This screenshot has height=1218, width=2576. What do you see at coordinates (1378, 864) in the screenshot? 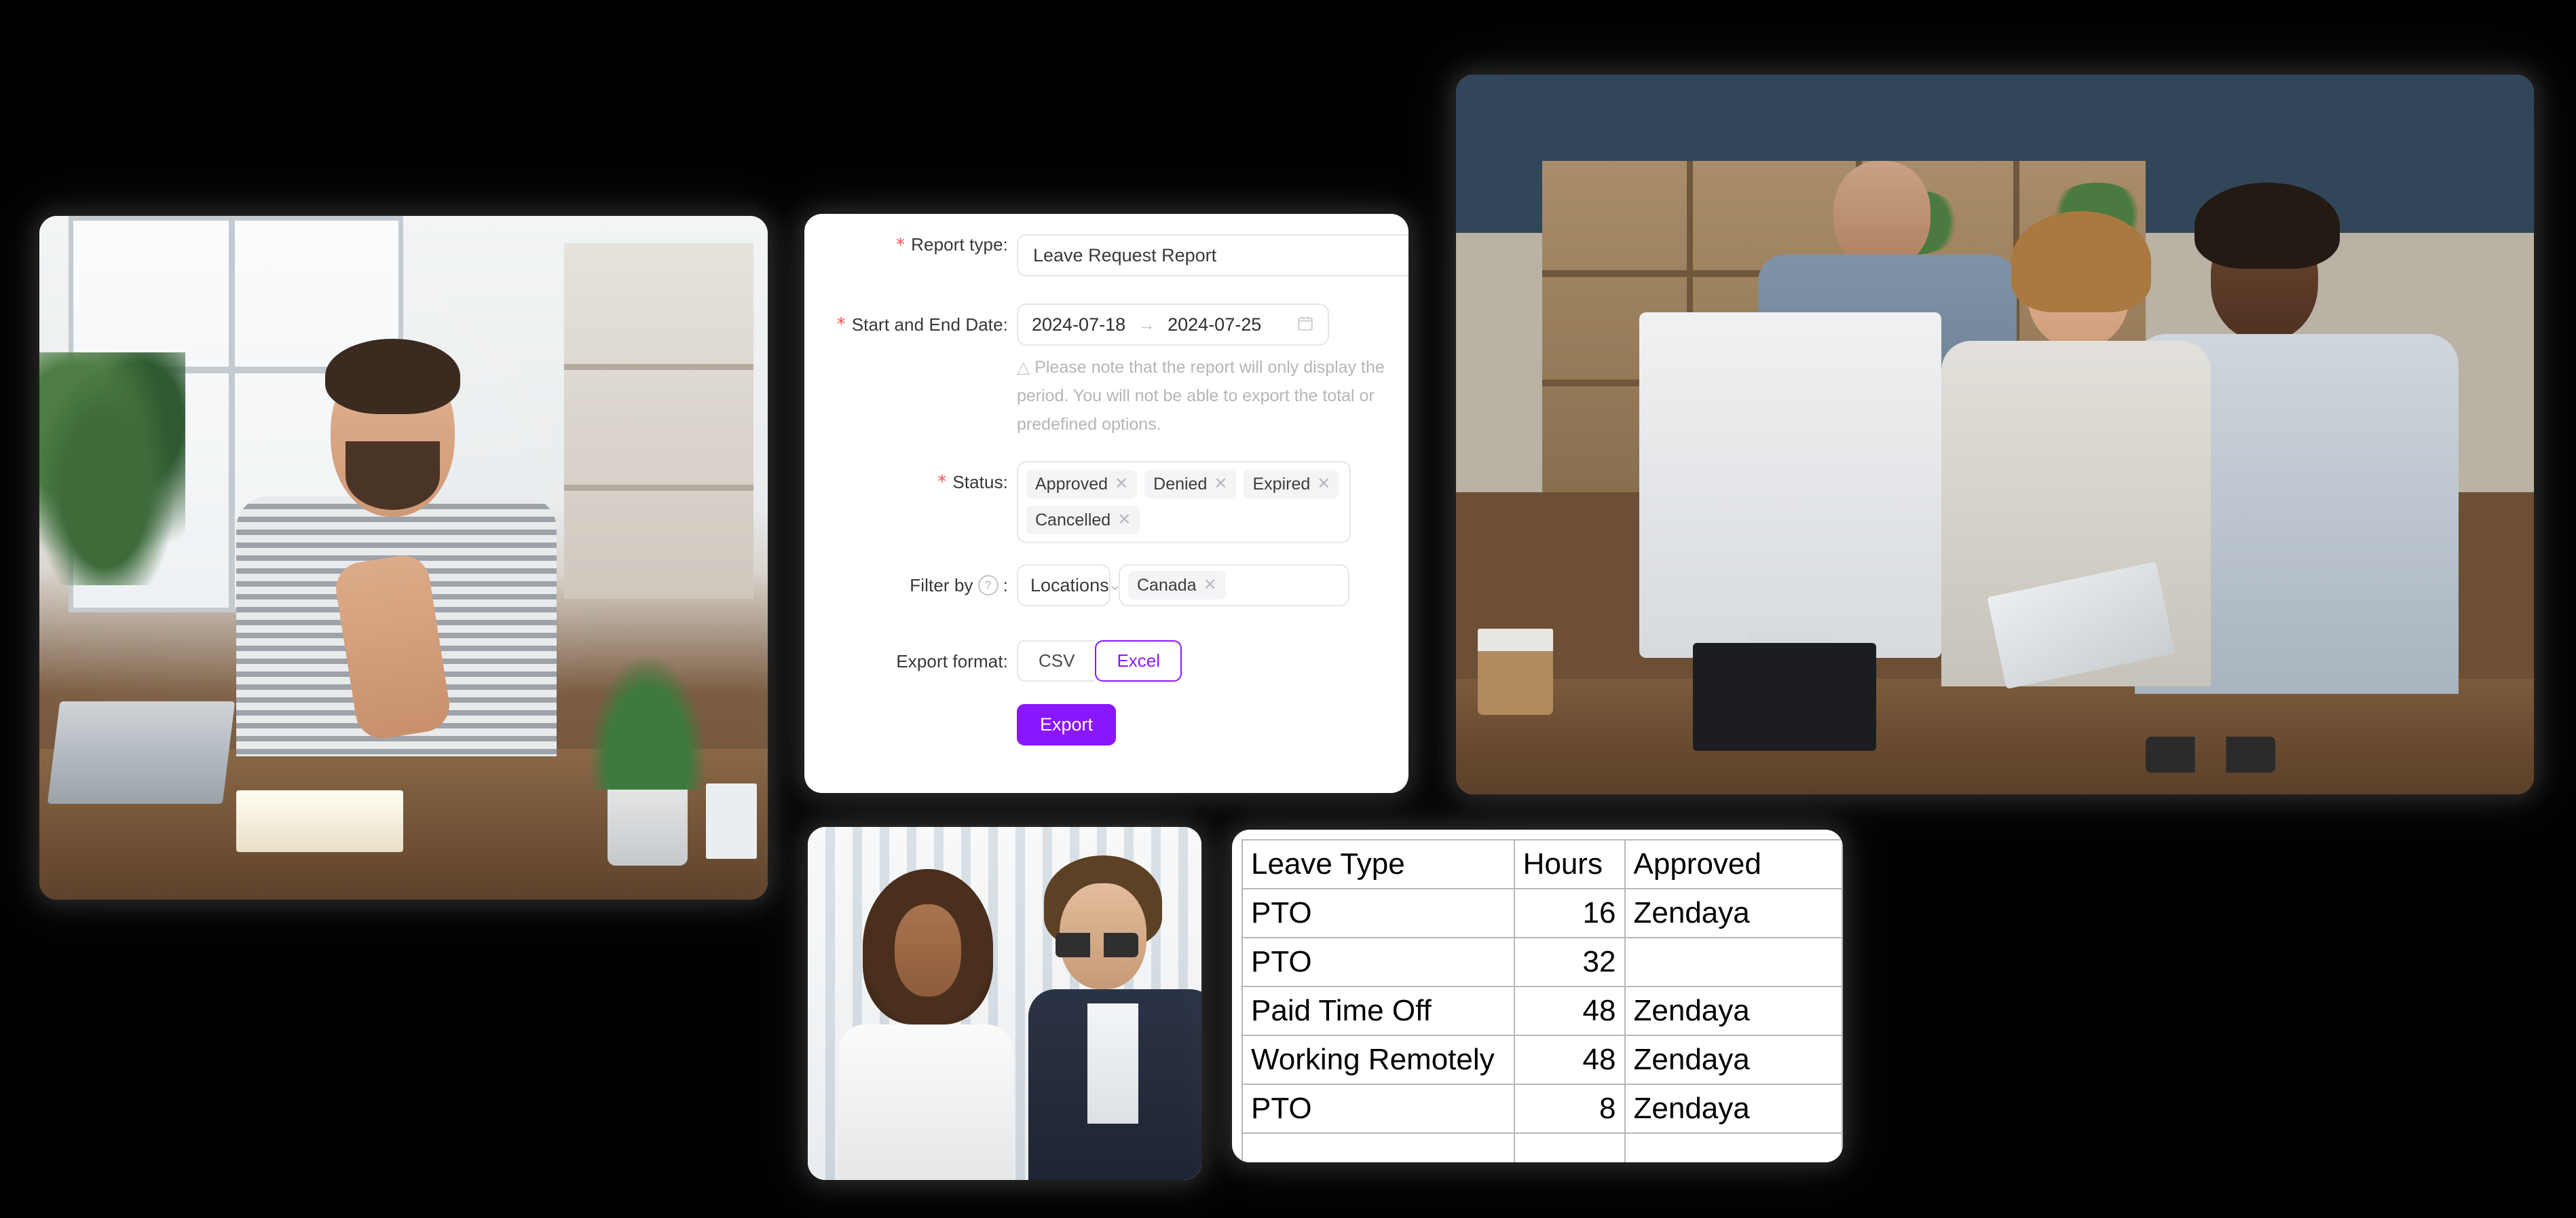
I see `column-header-leave-type: Leave Type` at bounding box center [1378, 864].